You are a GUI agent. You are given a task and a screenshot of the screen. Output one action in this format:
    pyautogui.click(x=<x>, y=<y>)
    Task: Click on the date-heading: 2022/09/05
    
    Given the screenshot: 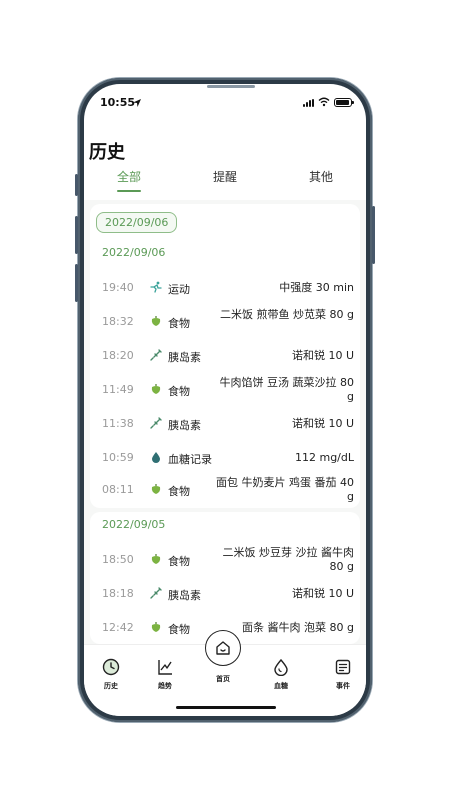 What is the action you would take?
    pyautogui.click(x=134, y=524)
    